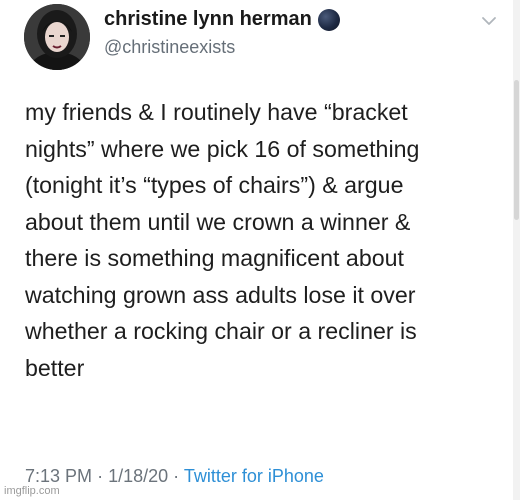 The width and height of the screenshot is (520, 500). What do you see at coordinates (214, 258) in the screenshot?
I see `tweet-text-line: there is something magnificent about` at bounding box center [214, 258].